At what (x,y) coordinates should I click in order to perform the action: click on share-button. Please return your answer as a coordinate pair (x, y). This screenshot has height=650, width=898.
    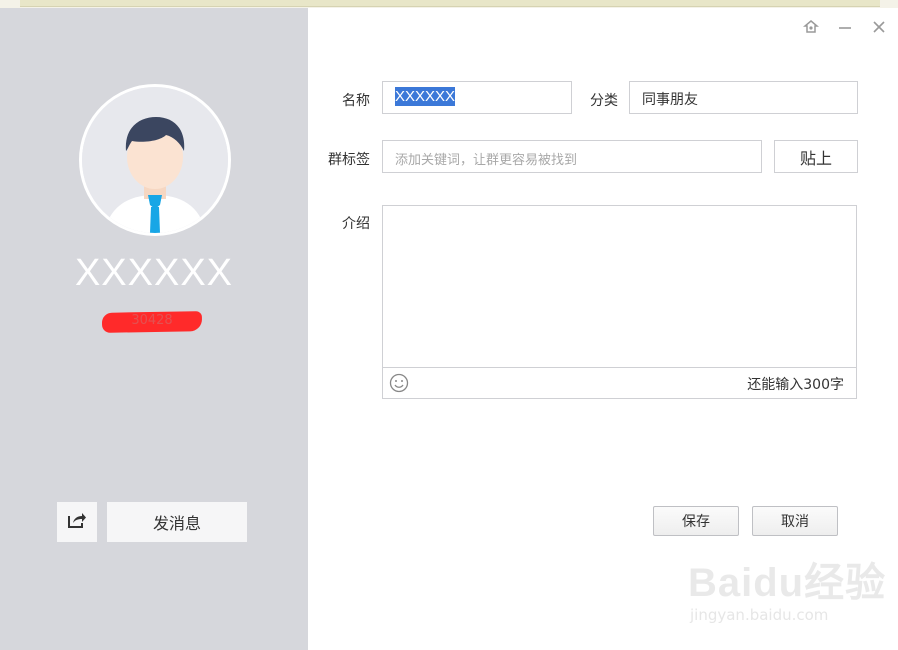
    Looking at the image, I should click on (77, 522).